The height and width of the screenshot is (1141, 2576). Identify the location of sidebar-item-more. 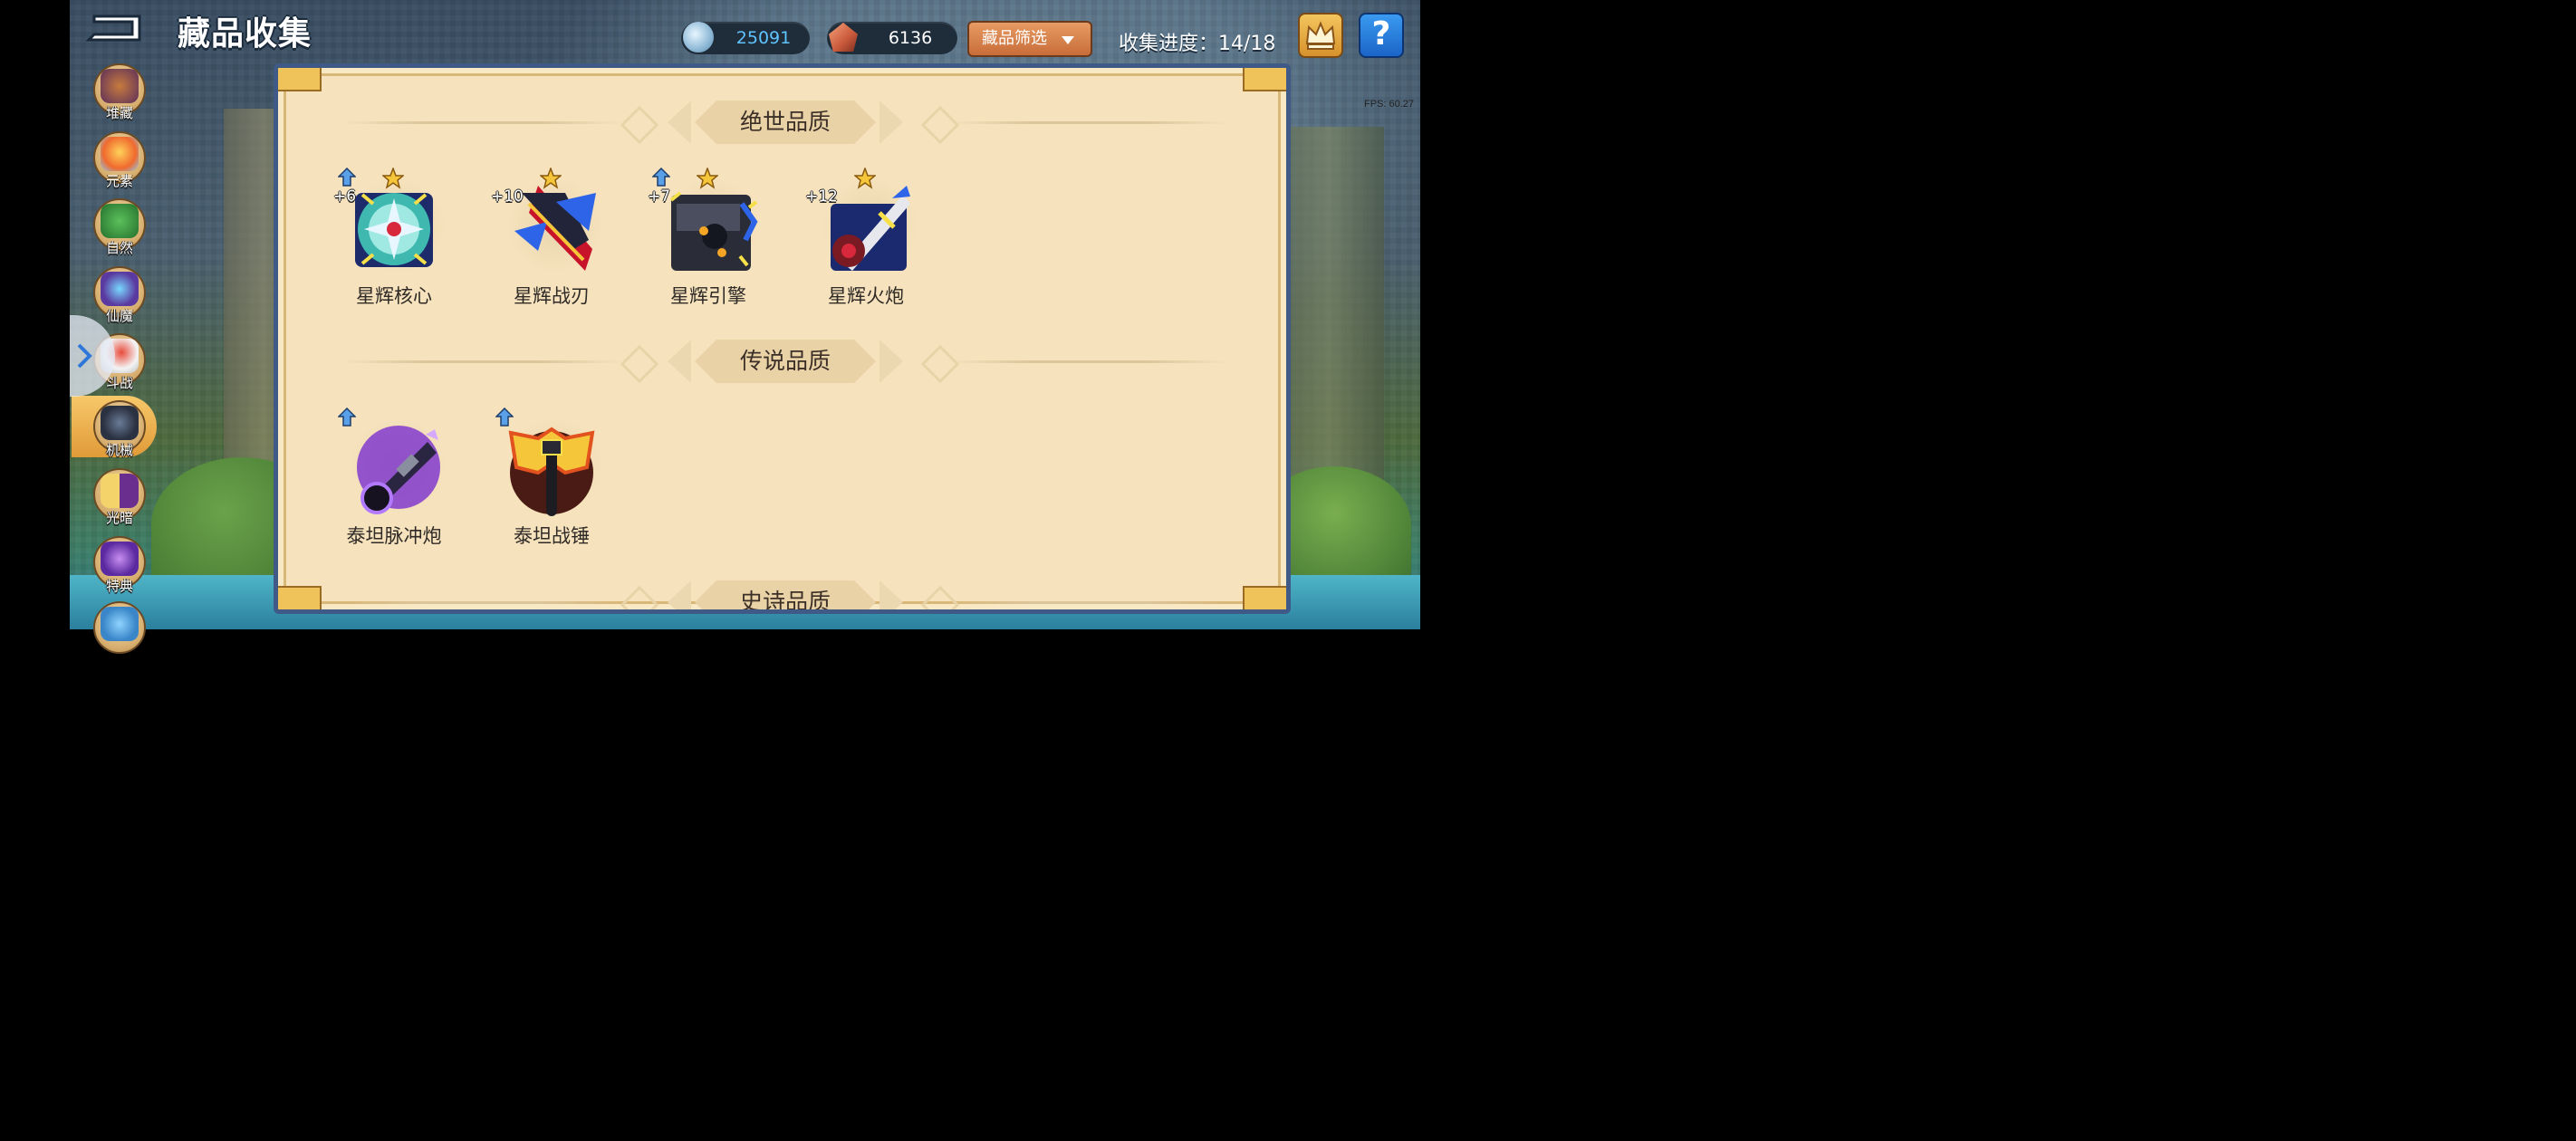
(119, 627).